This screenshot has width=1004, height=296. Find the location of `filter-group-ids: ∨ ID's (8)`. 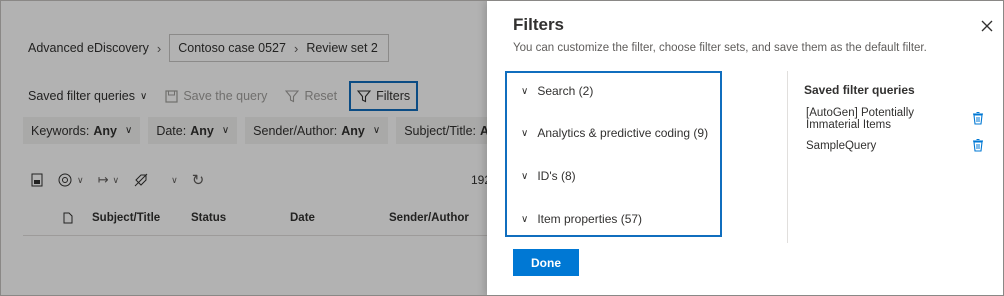

filter-group-ids: ∨ ID's (8) is located at coordinates (548, 176).